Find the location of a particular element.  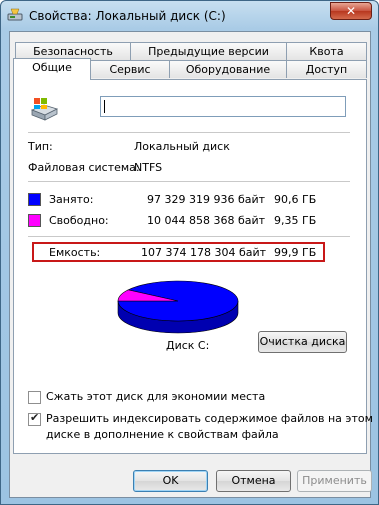

free-bytes: 10 044 858 368 байт is located at coordinates (206, 220).